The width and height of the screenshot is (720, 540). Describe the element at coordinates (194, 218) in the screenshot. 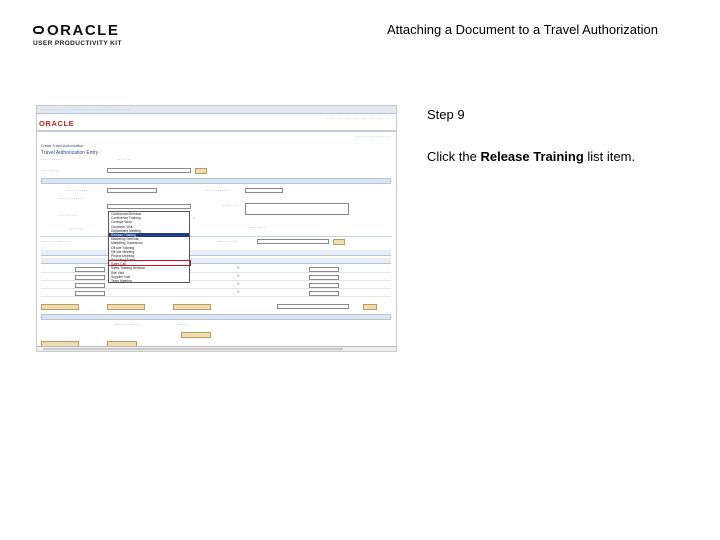

I see `lookup-icon: ⌕` at that location.